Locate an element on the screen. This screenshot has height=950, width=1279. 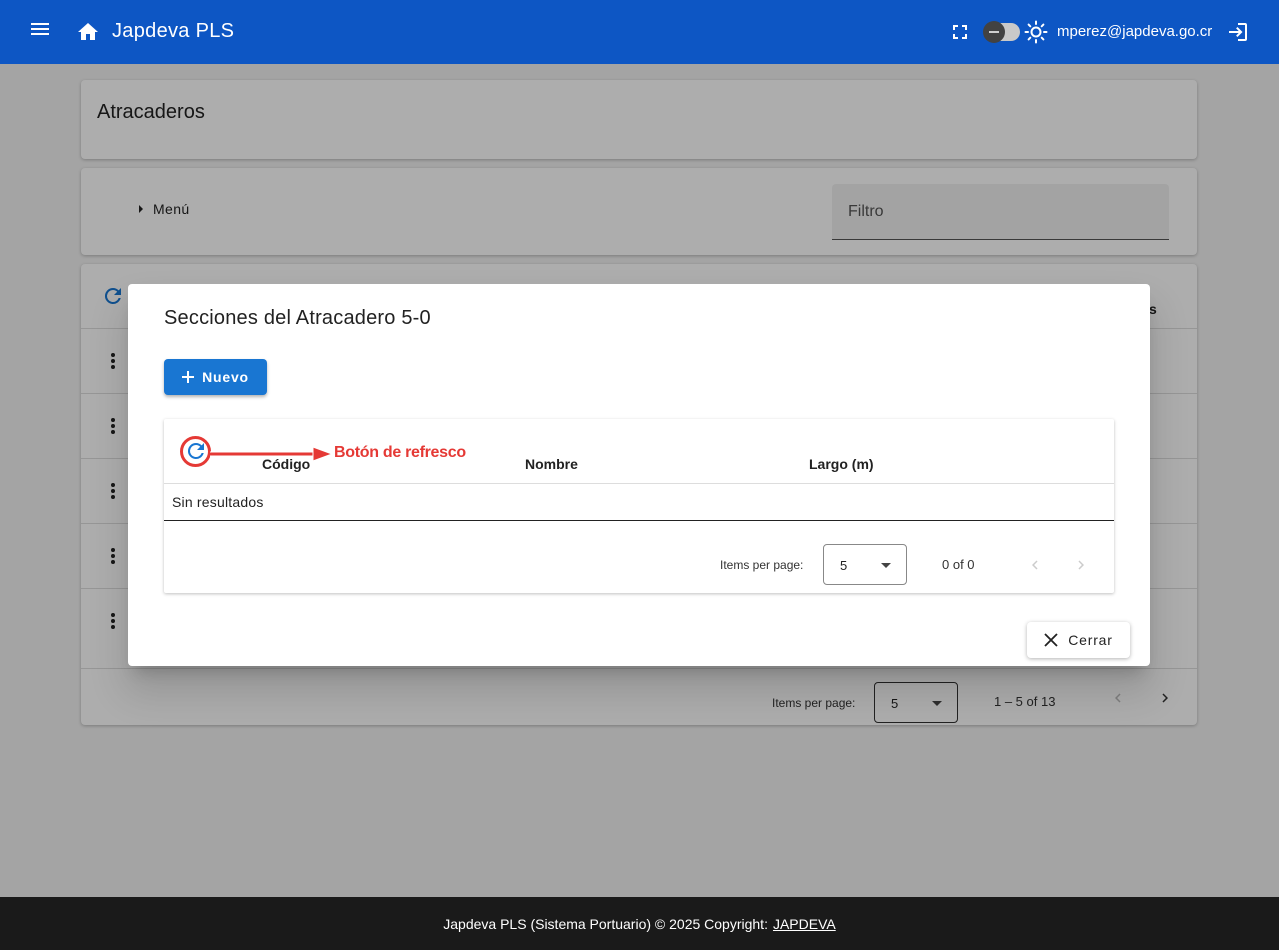
range-label: 0 of 0 is located at coordinates (958, 564).